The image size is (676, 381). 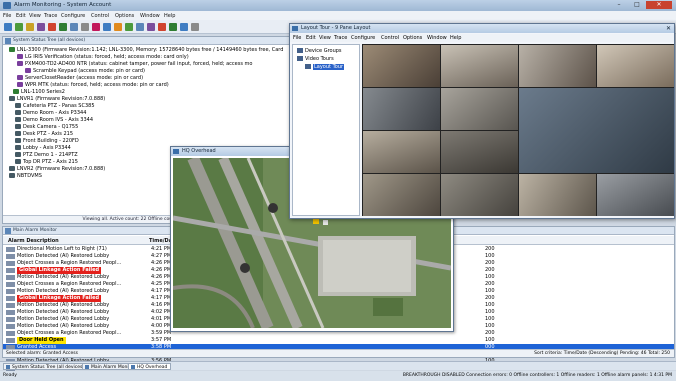 What do you see at coordinates (63, 27) in the screenshot?
I see `camera-icon` at bounding box center [63, 27].